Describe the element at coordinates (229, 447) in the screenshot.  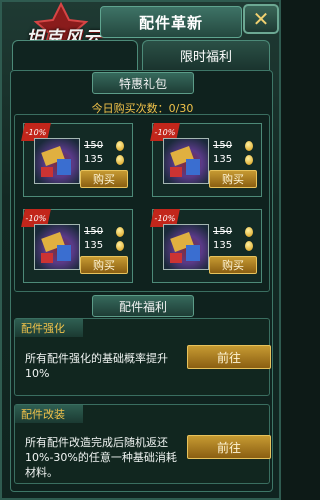
I see `go-modify-button: 前往` at that location.